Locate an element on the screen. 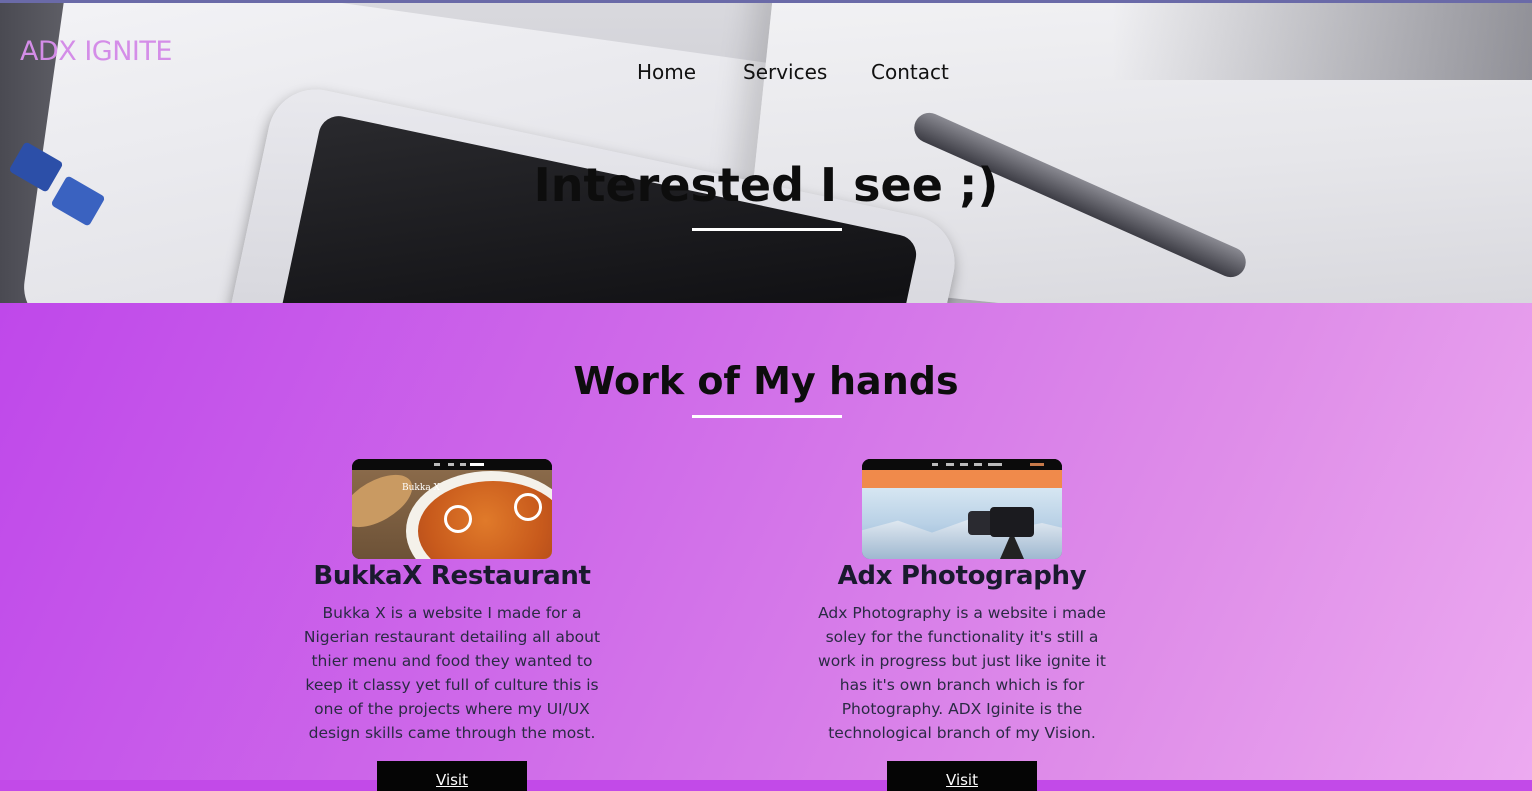 The width and height of the screenshot is (1532, 791). thumb-brand-label: Bukka X is located at coordinates (421, 488).